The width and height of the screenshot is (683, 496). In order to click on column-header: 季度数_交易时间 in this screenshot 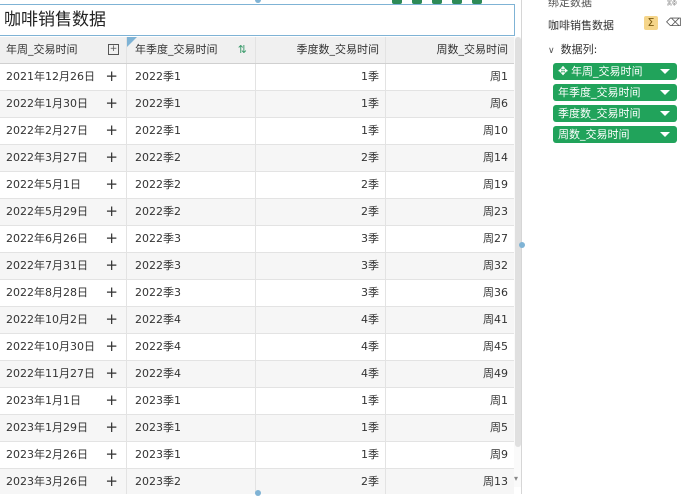, I will do `click(321, 50)`.